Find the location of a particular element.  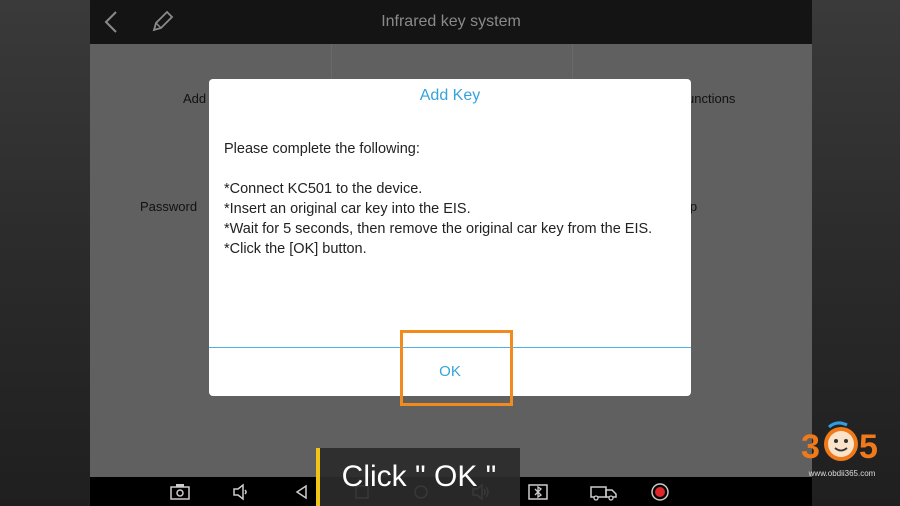

top-bar: Infrared key system is located at coordinates (451, 22).